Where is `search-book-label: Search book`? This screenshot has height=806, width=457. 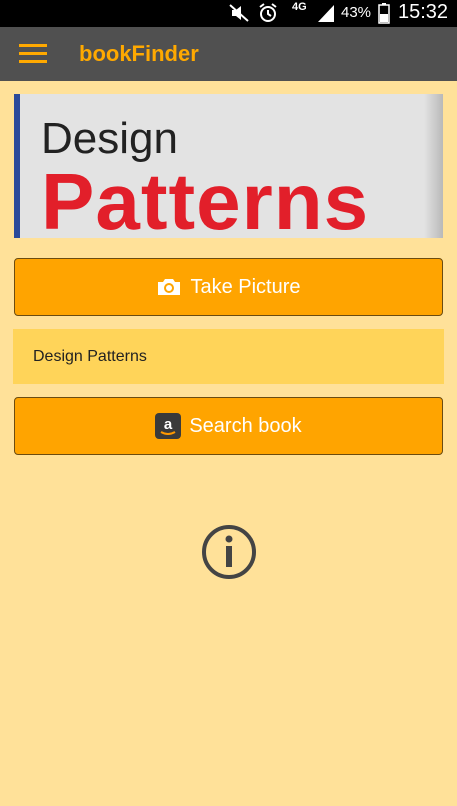 search-book-label: Search book is located at coordinates (245, 425).